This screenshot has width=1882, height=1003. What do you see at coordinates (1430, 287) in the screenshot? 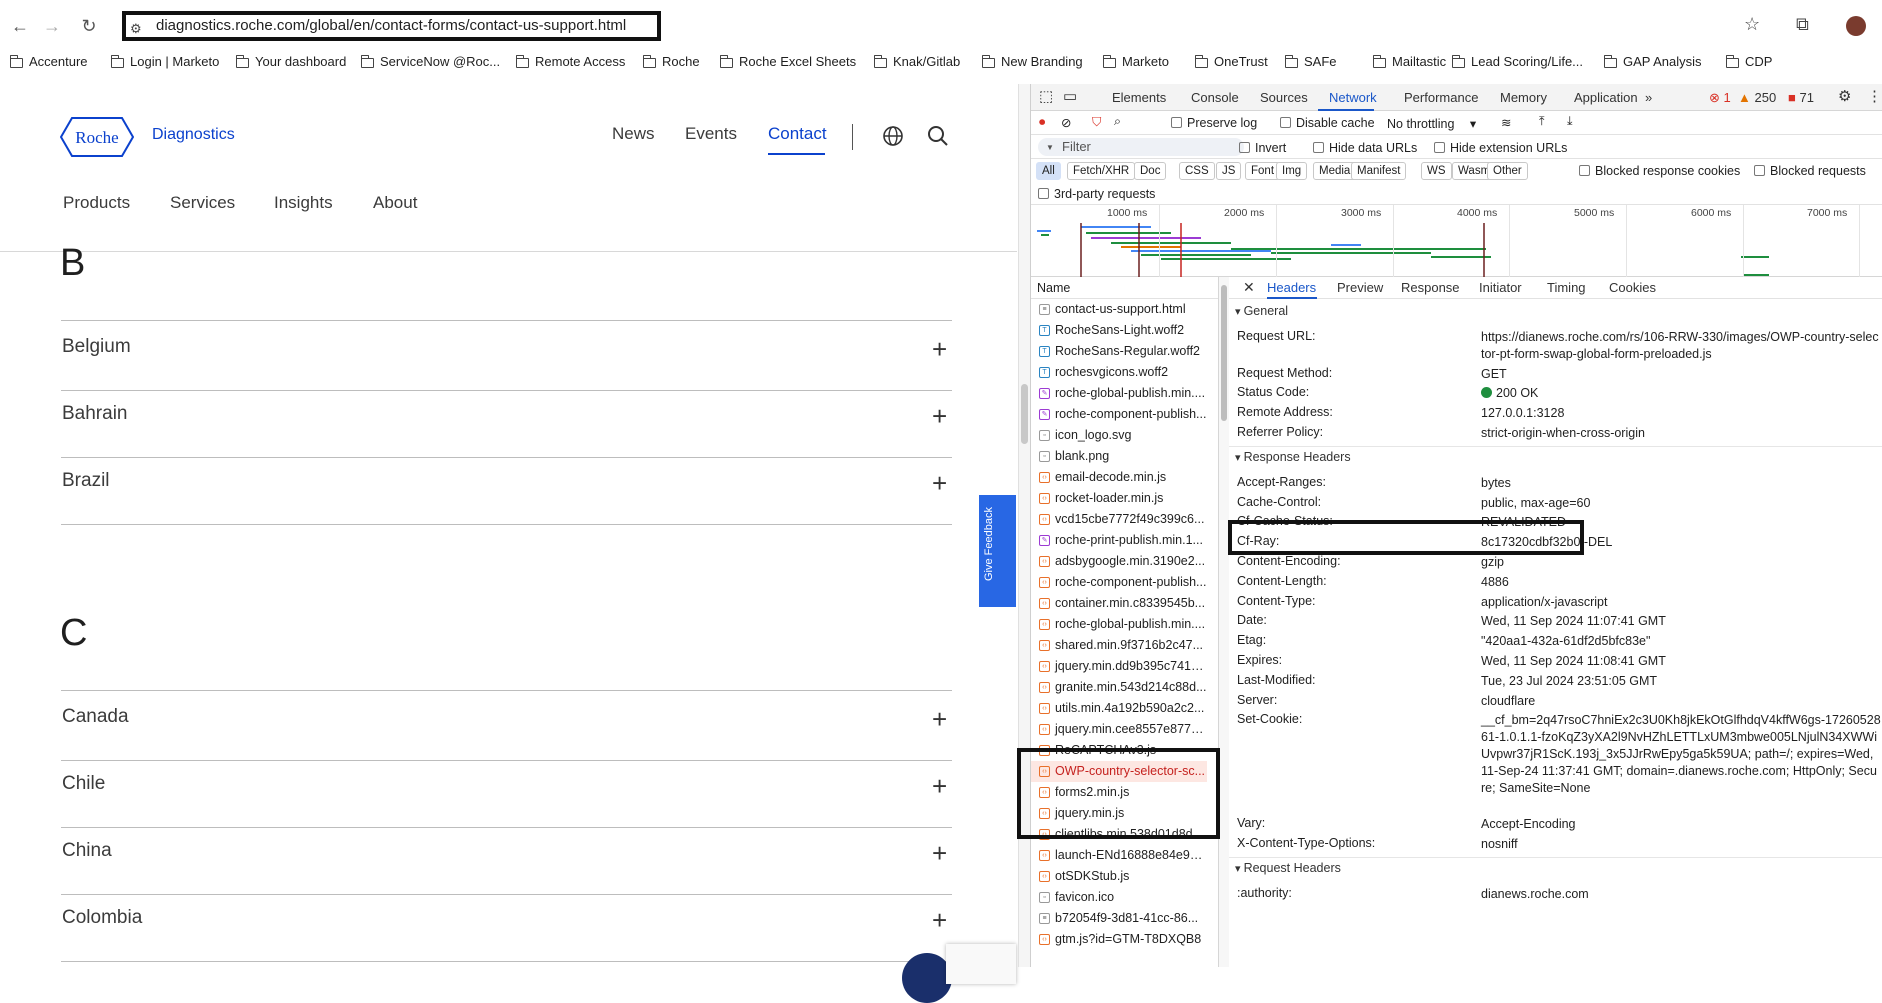
I see `tab-response: Response` at bounding box center [1430, 287].